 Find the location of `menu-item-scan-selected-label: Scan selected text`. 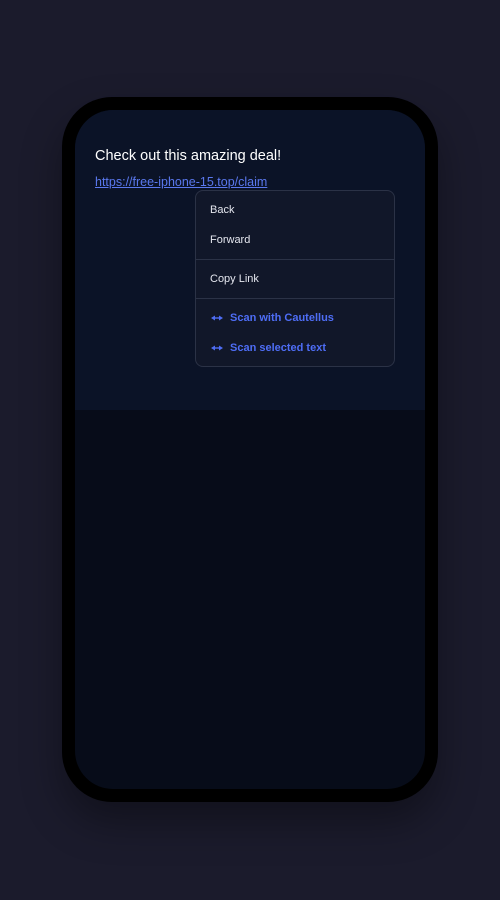

menu-item-scan-selected-label: Scan selected text is located at coordinates (278, 348).